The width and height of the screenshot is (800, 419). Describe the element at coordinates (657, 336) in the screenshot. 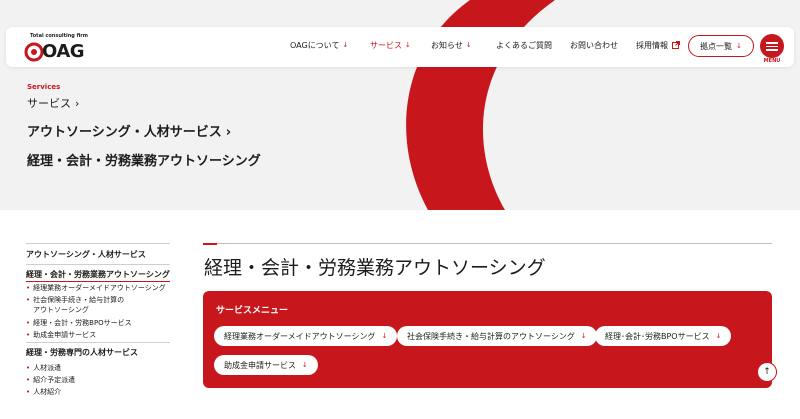

I see `service-pill-label: 経理･会計･労務BPOサービス` at that location.